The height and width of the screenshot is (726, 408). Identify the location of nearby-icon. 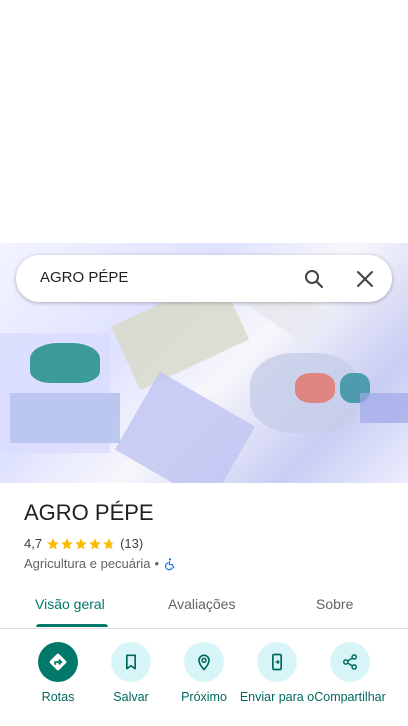
(204, 662).